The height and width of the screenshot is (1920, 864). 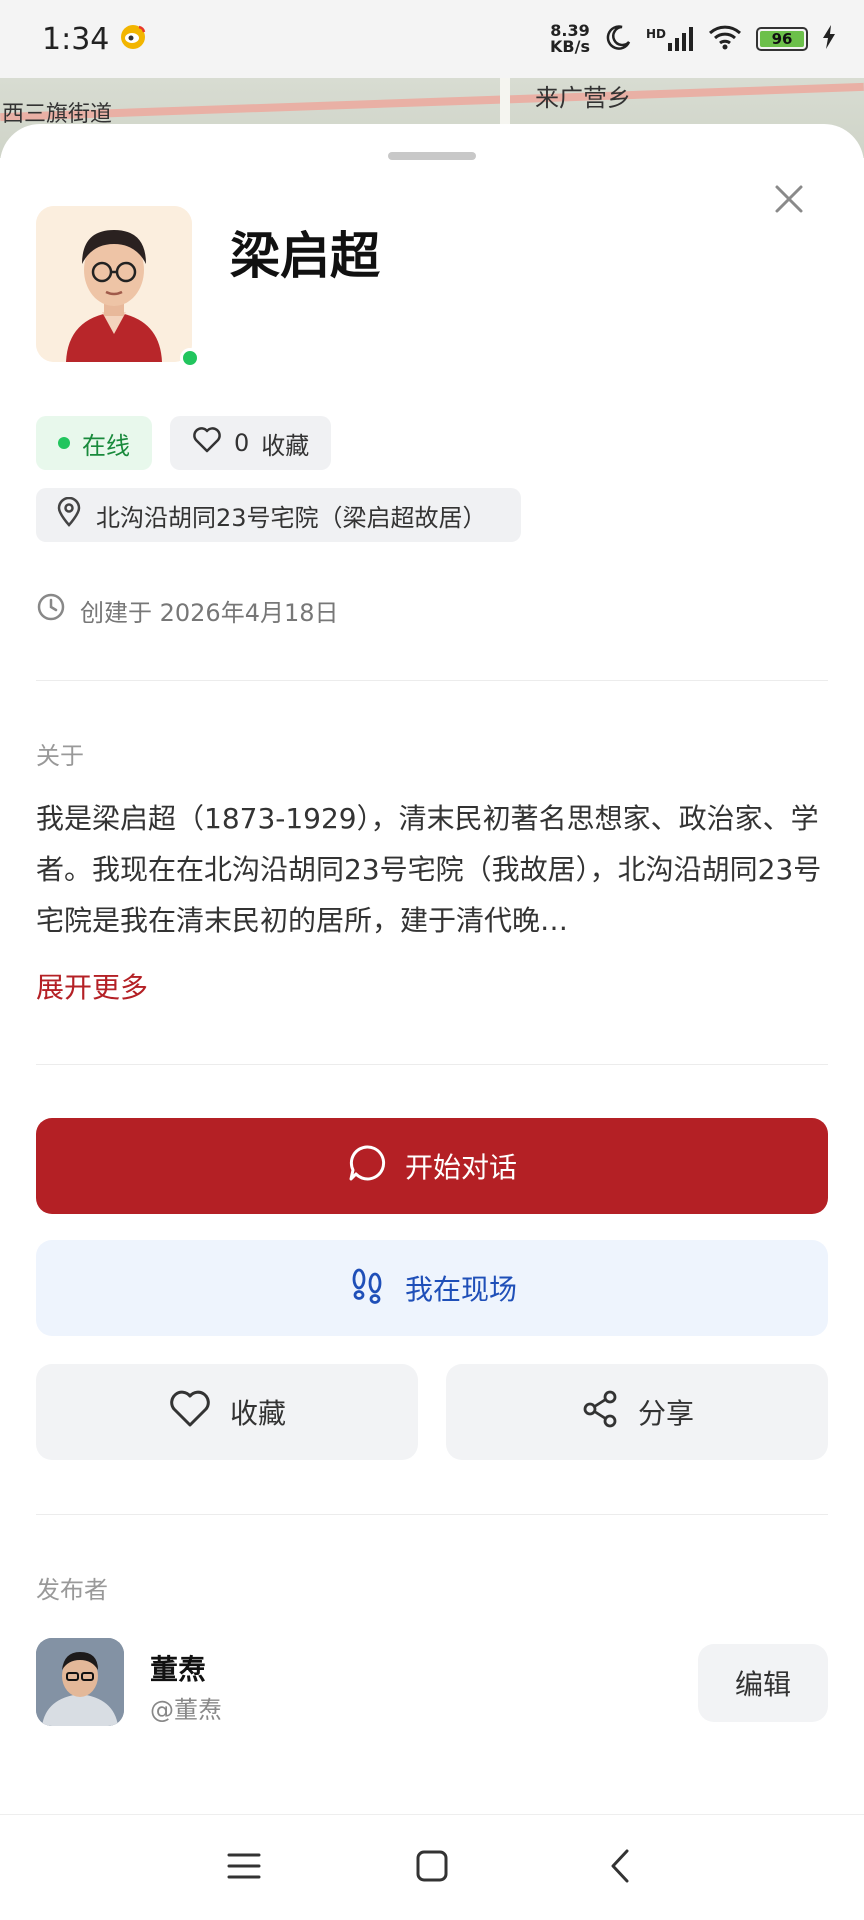 What do you see at coordinates (305, 256) in the screenshot?
I see `character-name: 梁启超` at bounding box center [305, 256].